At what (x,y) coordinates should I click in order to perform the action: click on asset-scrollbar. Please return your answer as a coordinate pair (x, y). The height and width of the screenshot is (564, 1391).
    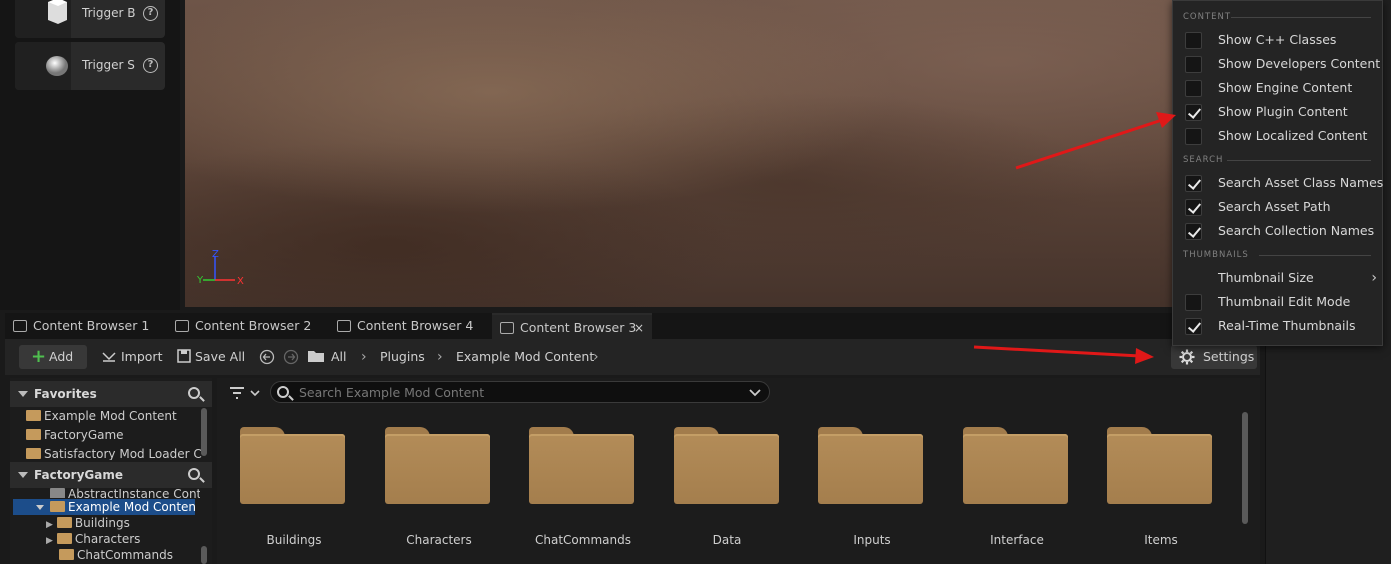
    Looking at the image, I should click on (1245, 468).